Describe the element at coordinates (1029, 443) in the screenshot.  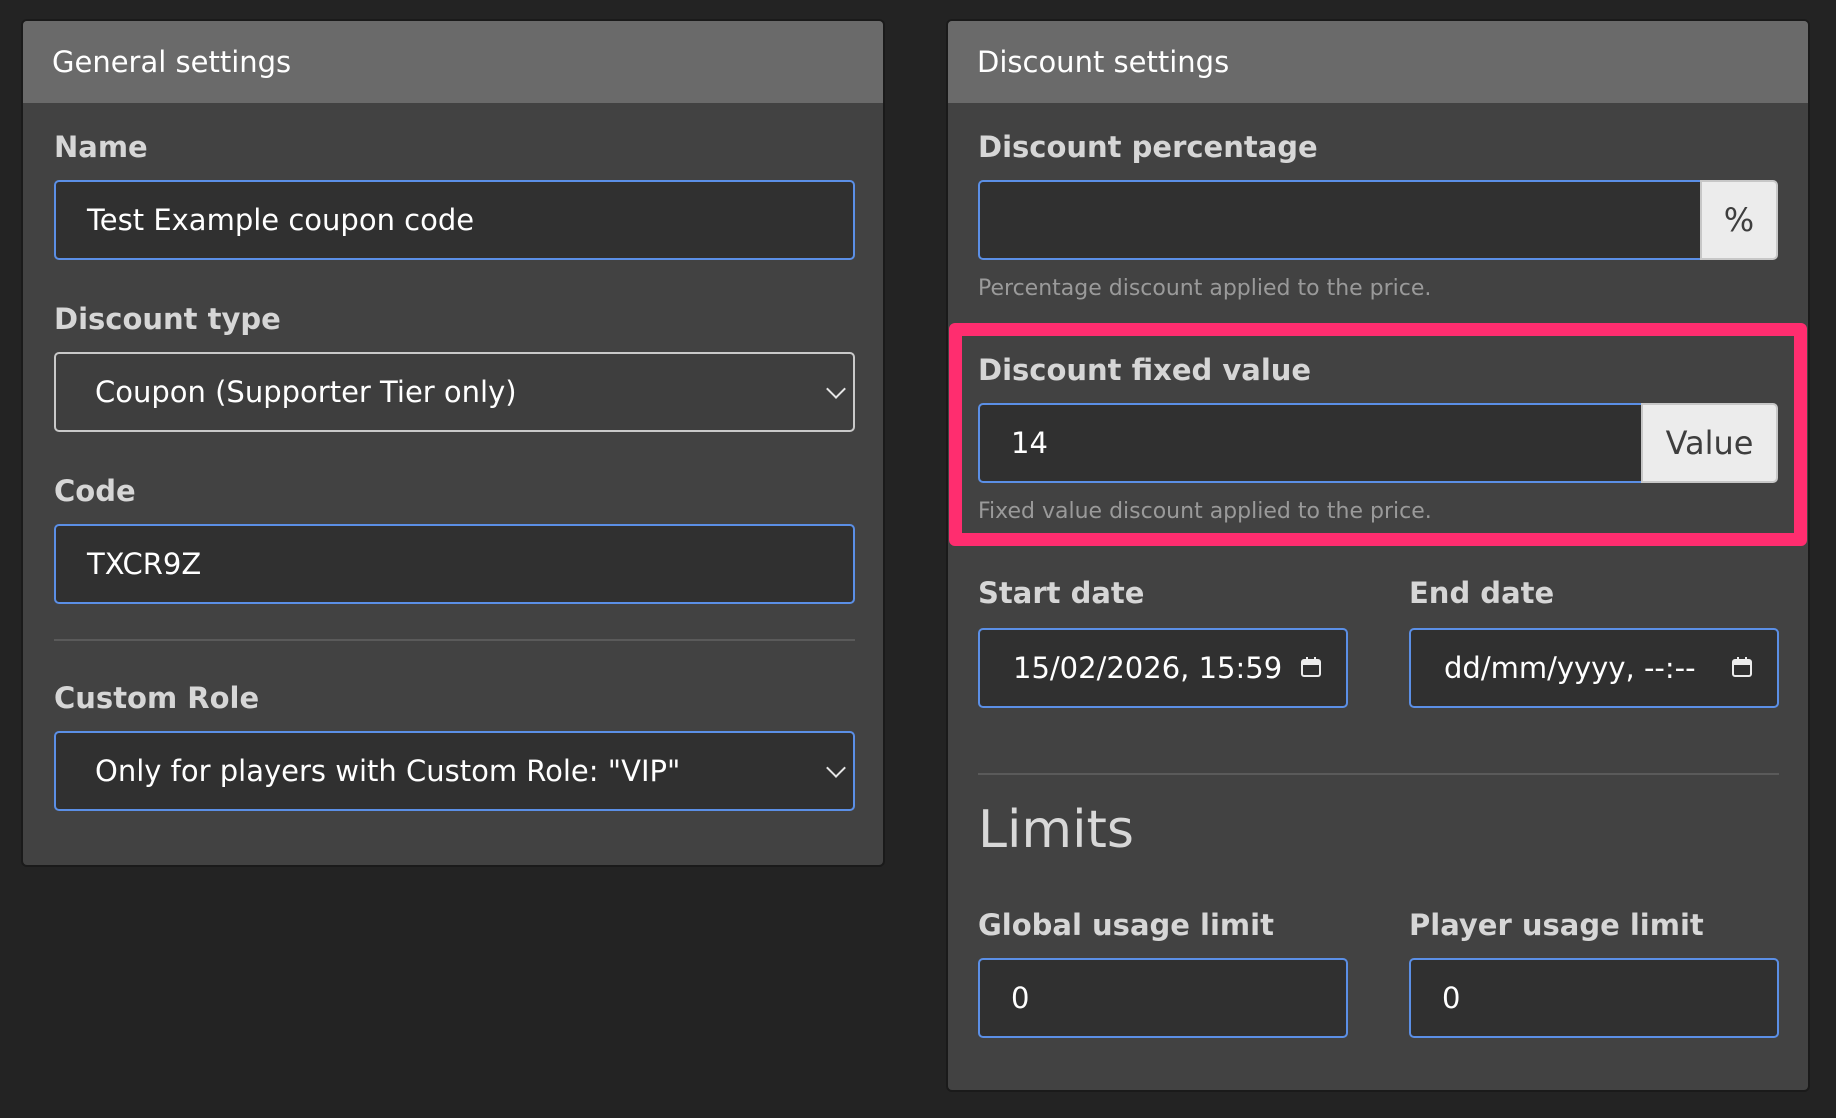
I see `discount-fixed-value: 14` at that location.